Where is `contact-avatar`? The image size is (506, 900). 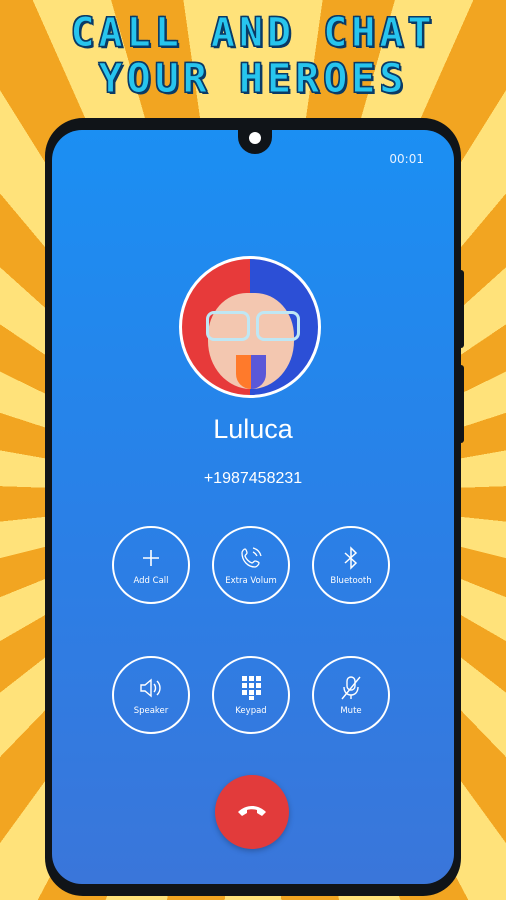 contact-avatar is located at coordinates (250, 327).